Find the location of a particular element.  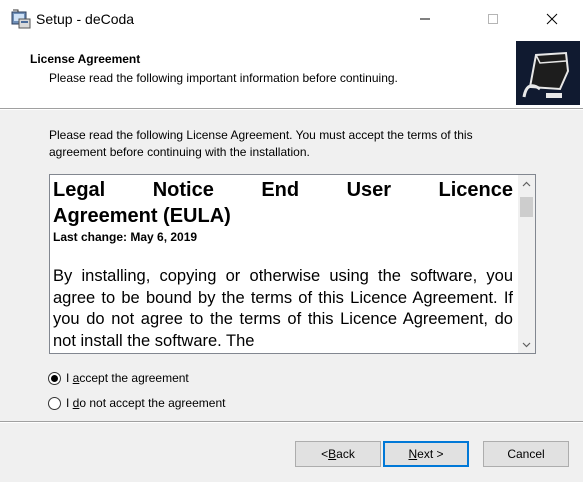

chevron-up-icon is located at coordinates (526, 183).